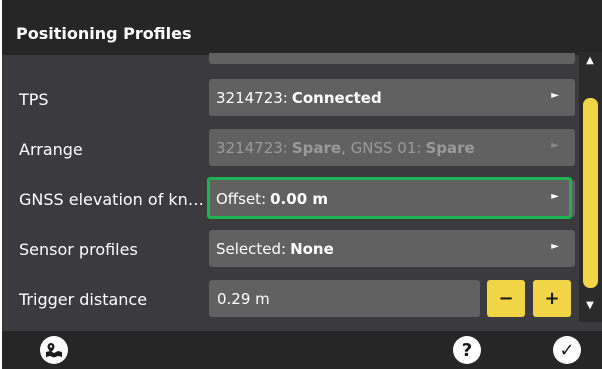  Describe the element at coordinates (567, 350) in the screenshot. I see `confirm-icon: ✓` at that location.